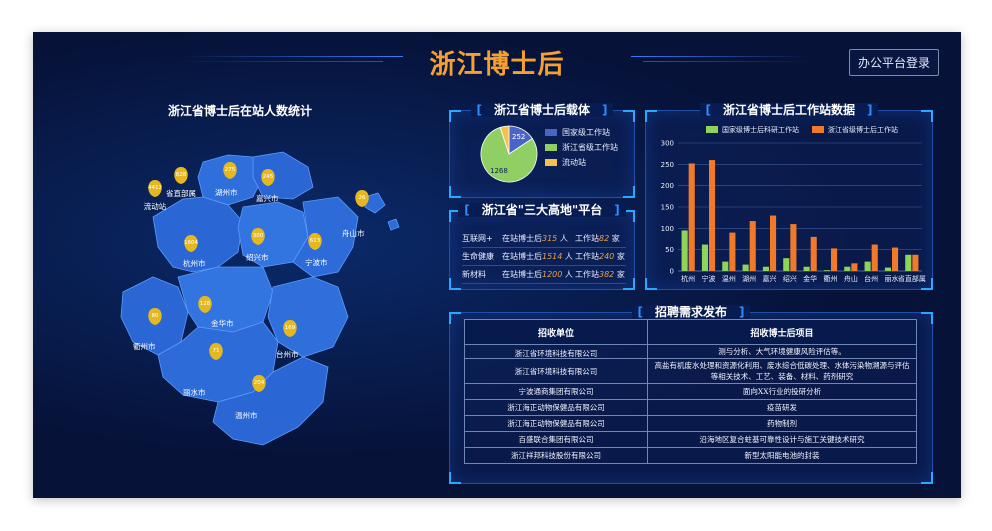  I want to click on y-tick-label: 50, so click(669, 250).